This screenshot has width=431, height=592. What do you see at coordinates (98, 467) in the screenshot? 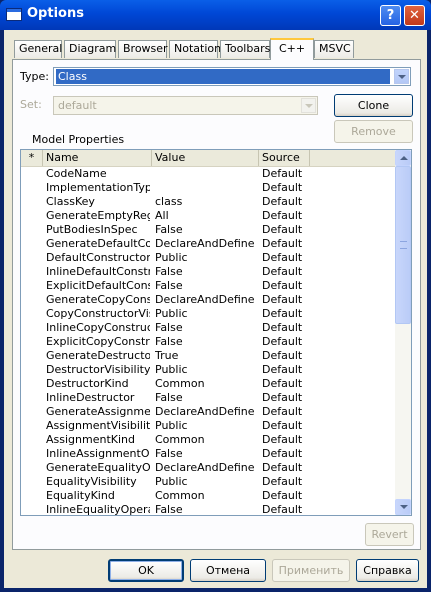
I see `row-name-cell: GenerateEqualityOperations` at bounding box center [98, 467].